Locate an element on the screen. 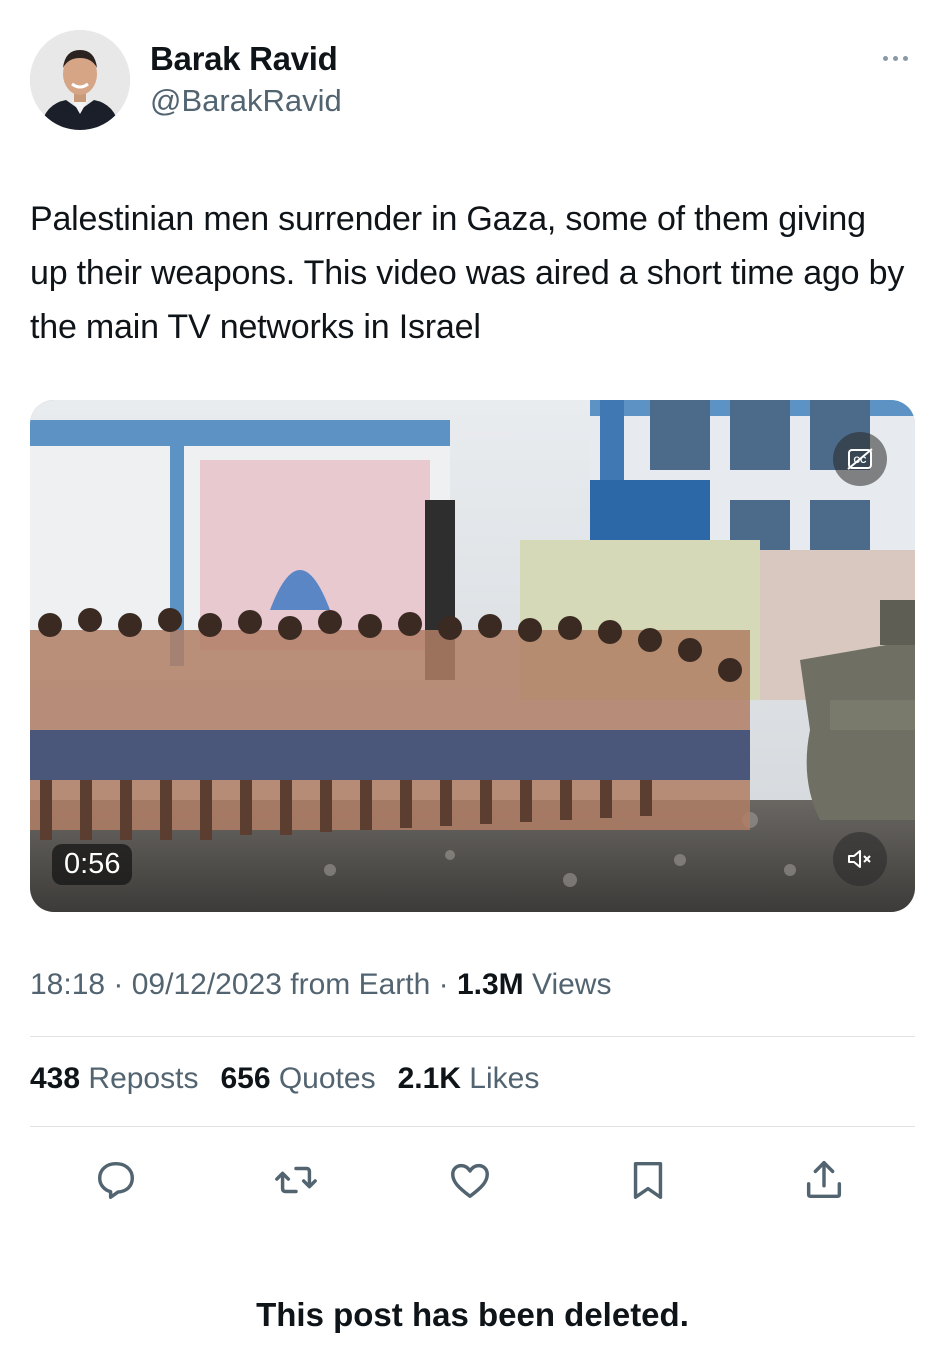 The image size is (945, 1365). engagement-stats: 438 Reposts 656 Quotes 2.1K Likes is located at coordinates (284, 1079).